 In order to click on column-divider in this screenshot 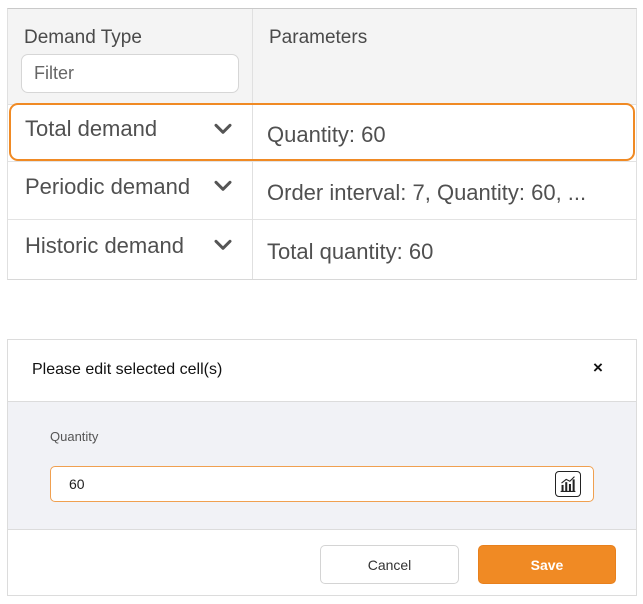, I will do `click(252, 144)`.